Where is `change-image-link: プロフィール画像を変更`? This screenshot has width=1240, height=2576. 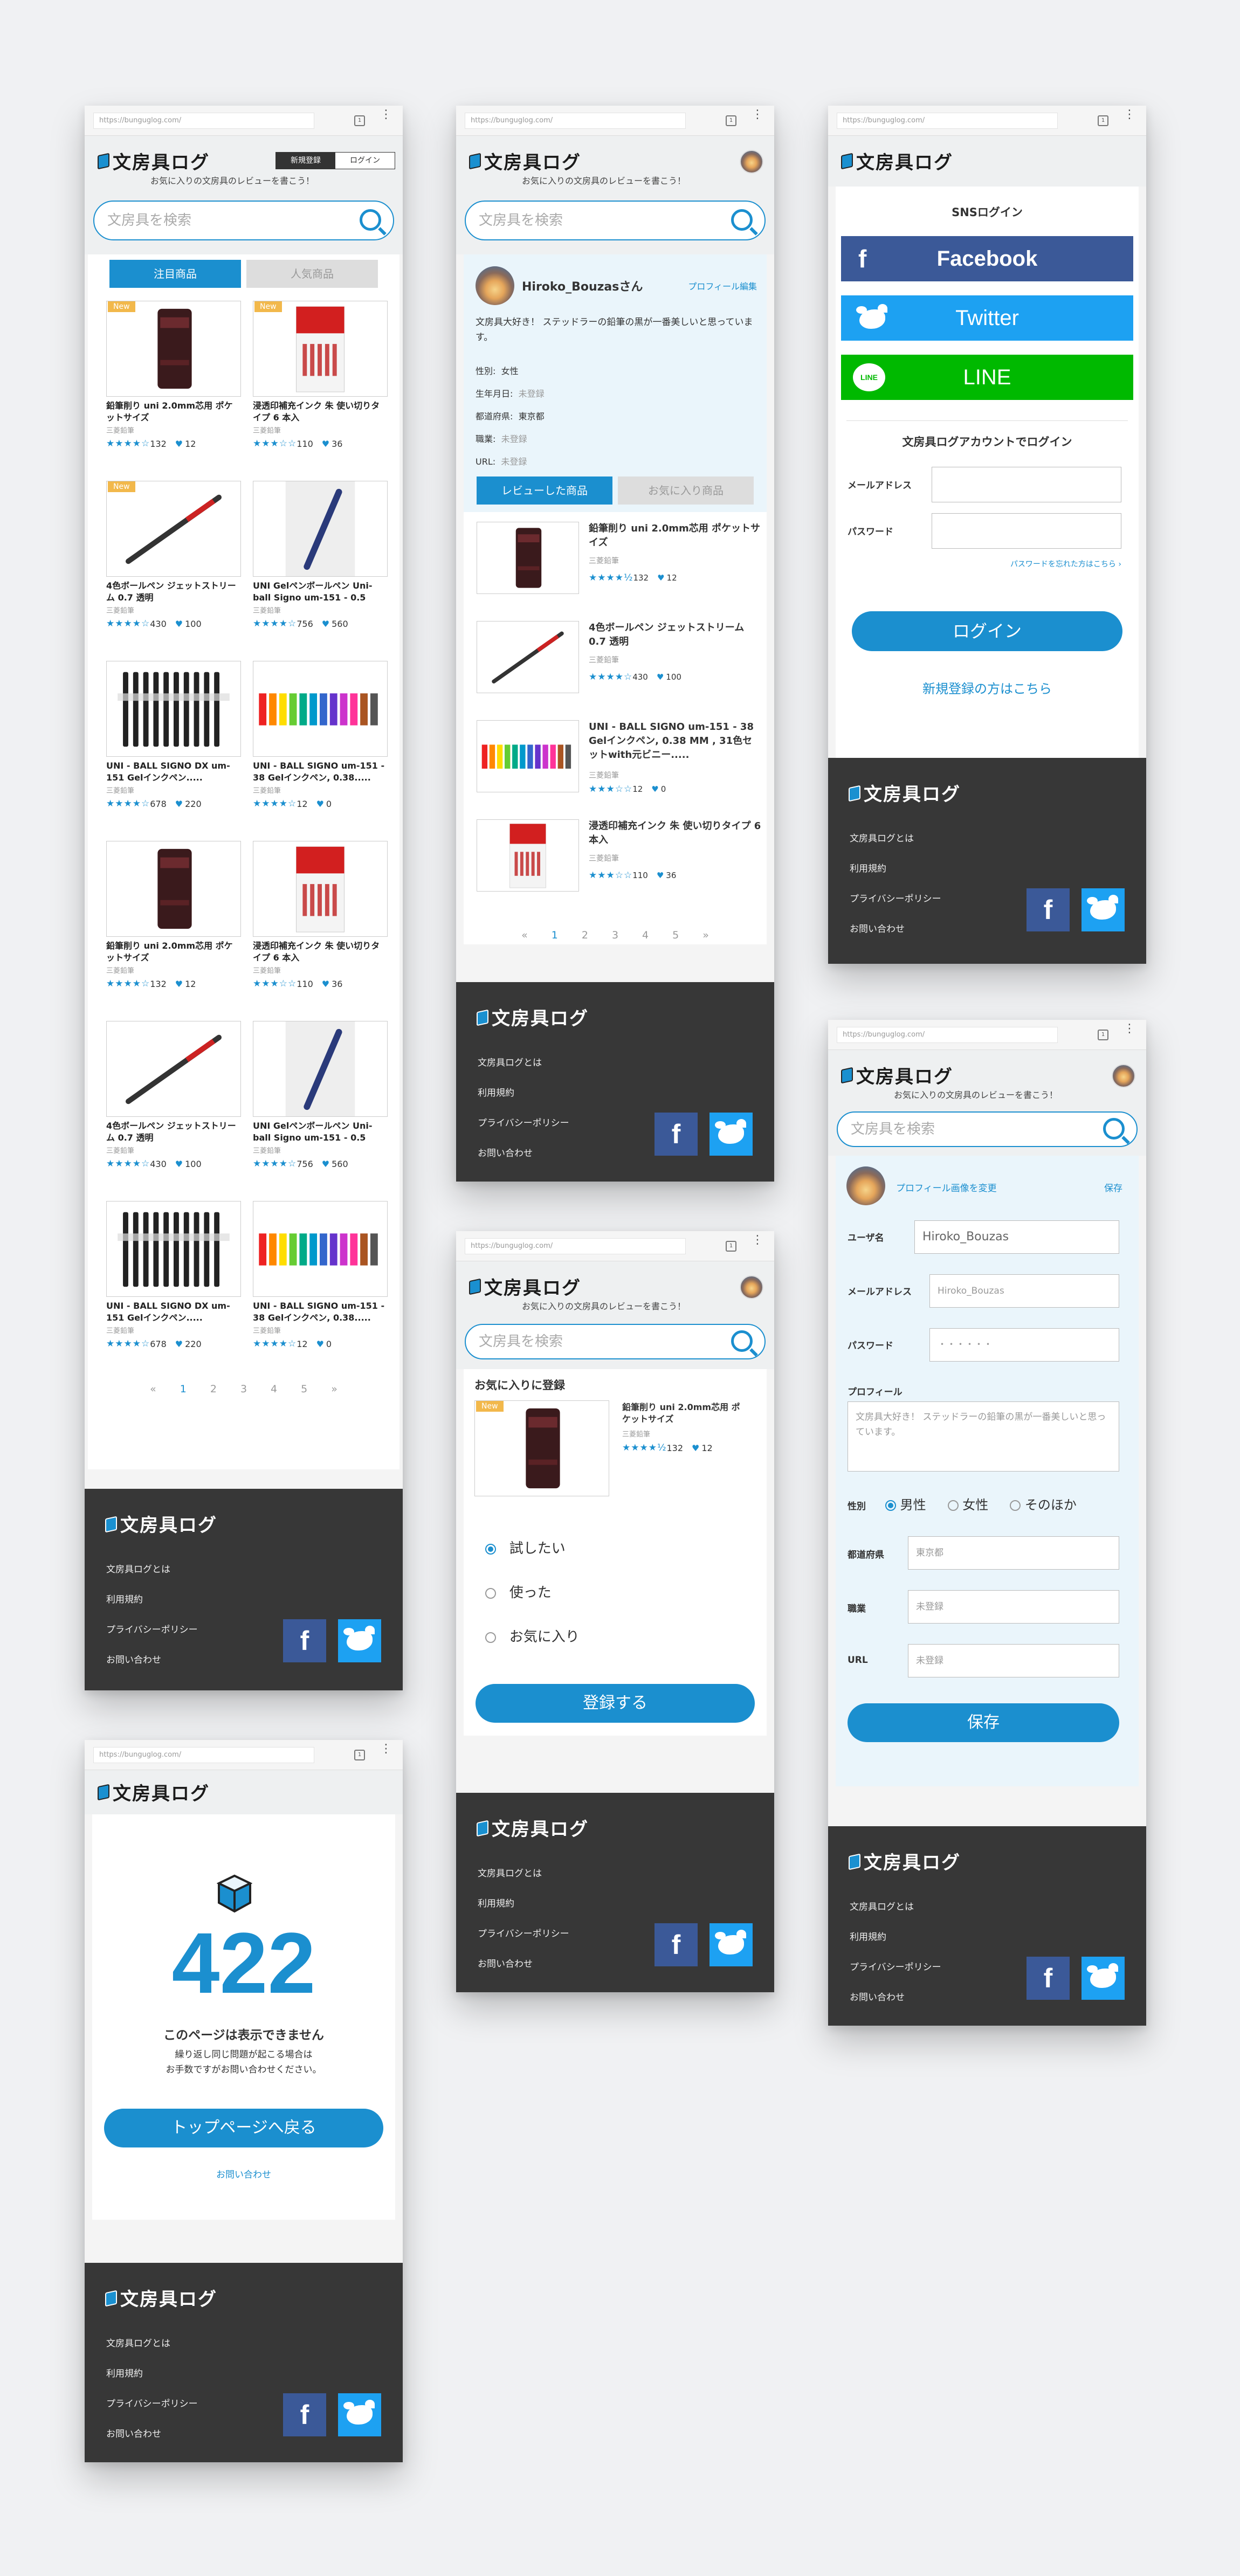
change-image-link: プロフィール画像を変更 is located at coordinates (946, 1187).